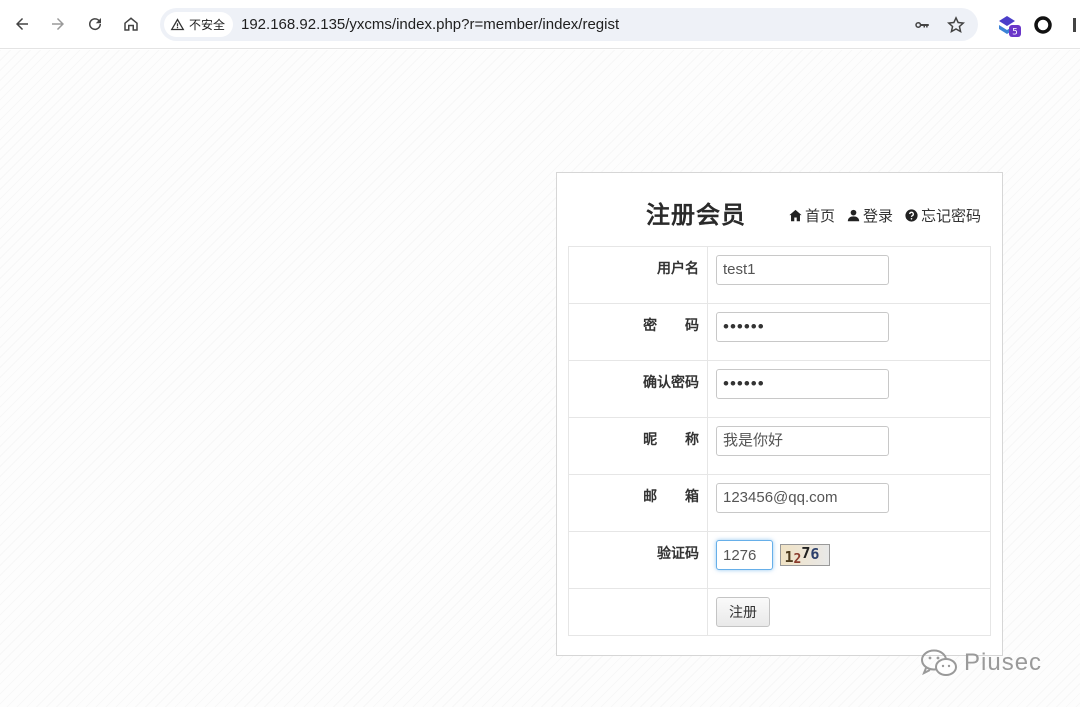  What do you see at coordinates (677, 325) in the screenshot?
I see `password-label: 密 码` at bounding box center [677, 325].